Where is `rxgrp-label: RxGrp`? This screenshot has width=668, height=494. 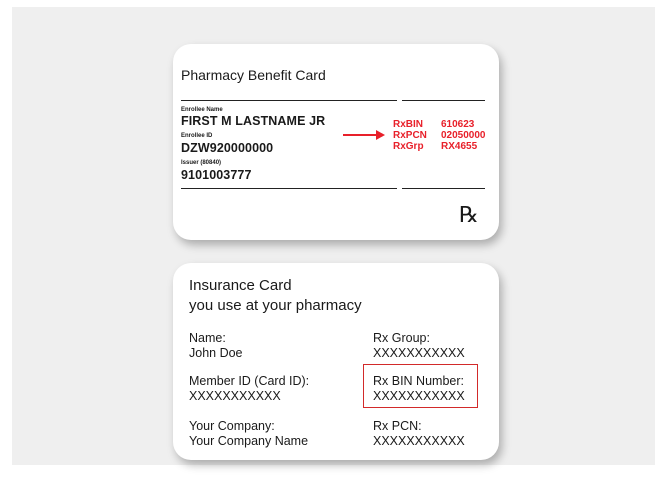
rxgrp-label: RxGrp is located at coordinates (408, 146).